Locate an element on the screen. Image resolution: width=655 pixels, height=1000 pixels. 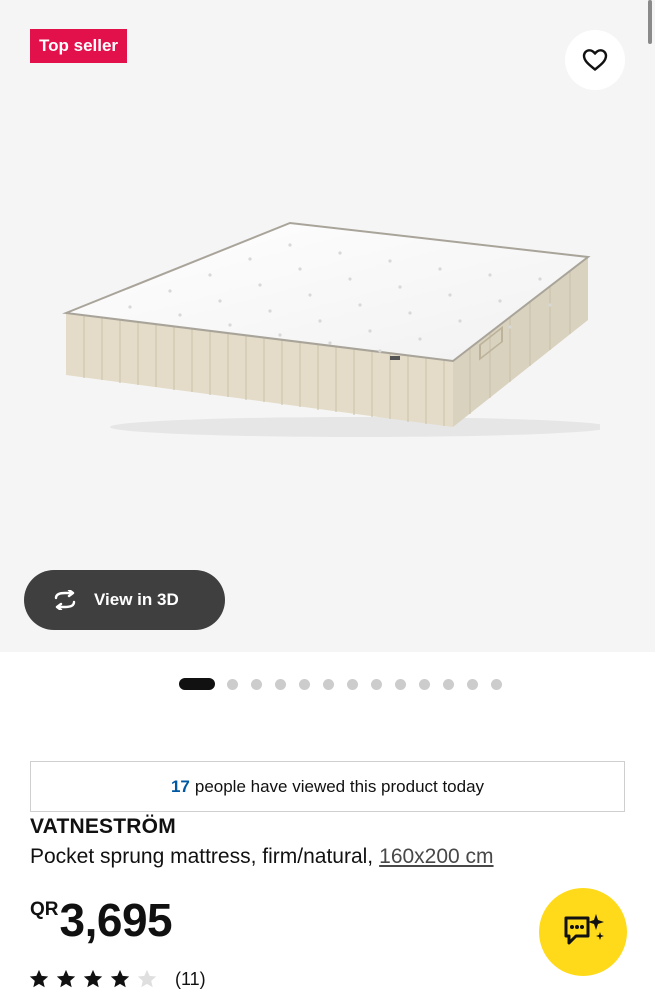
favorite-button is located at coordinates (595, 60).